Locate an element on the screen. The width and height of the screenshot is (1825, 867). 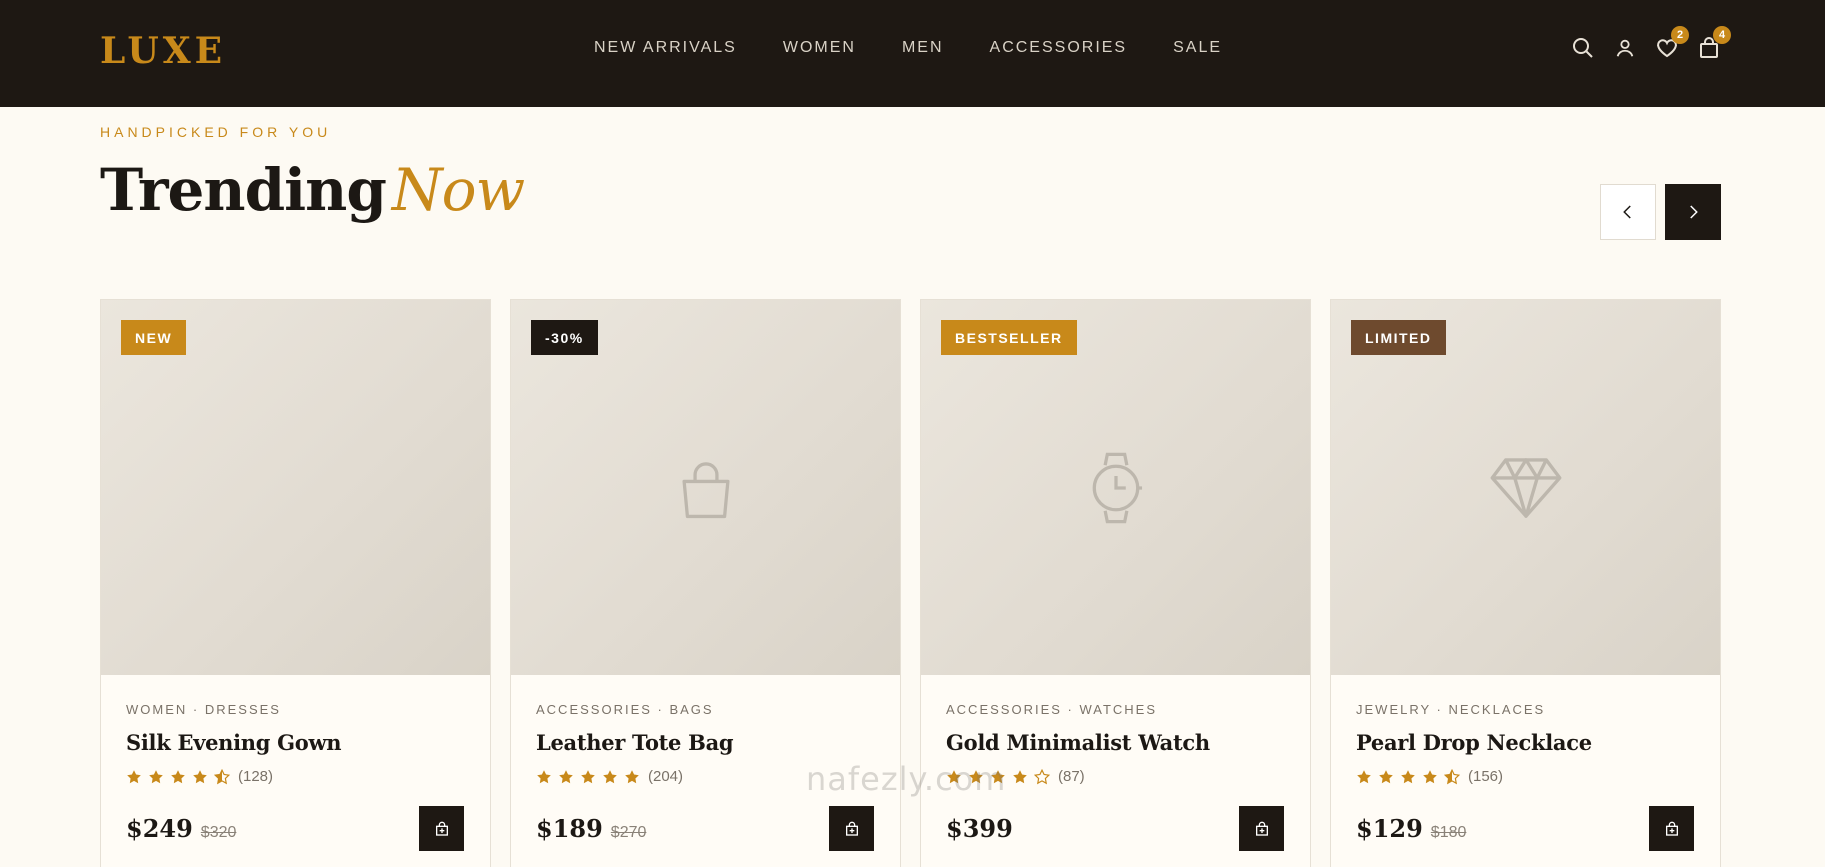
original-price: $320 is located at coordinates (218, 832).